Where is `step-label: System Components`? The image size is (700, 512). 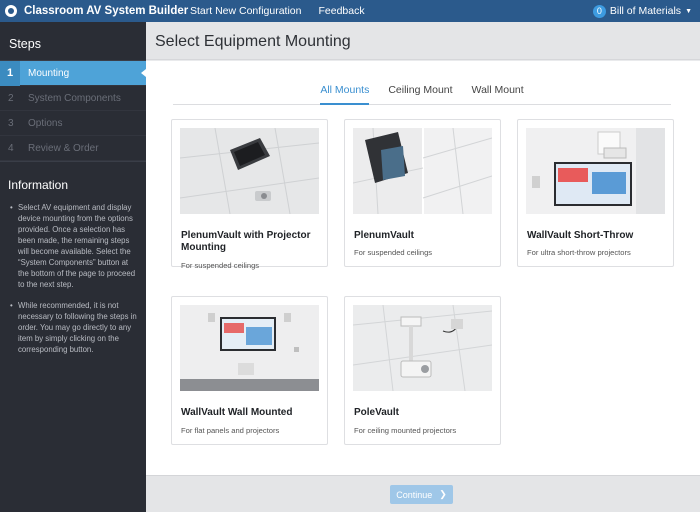
step-label: System Components is located at coordinates (74, 98).